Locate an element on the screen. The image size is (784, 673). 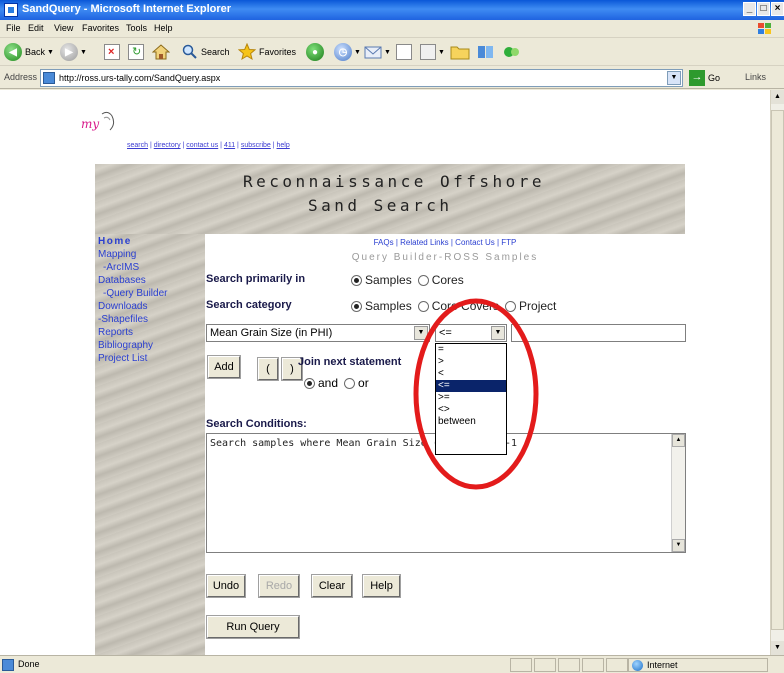
menu-file: File is located at coordinates (13, 28).